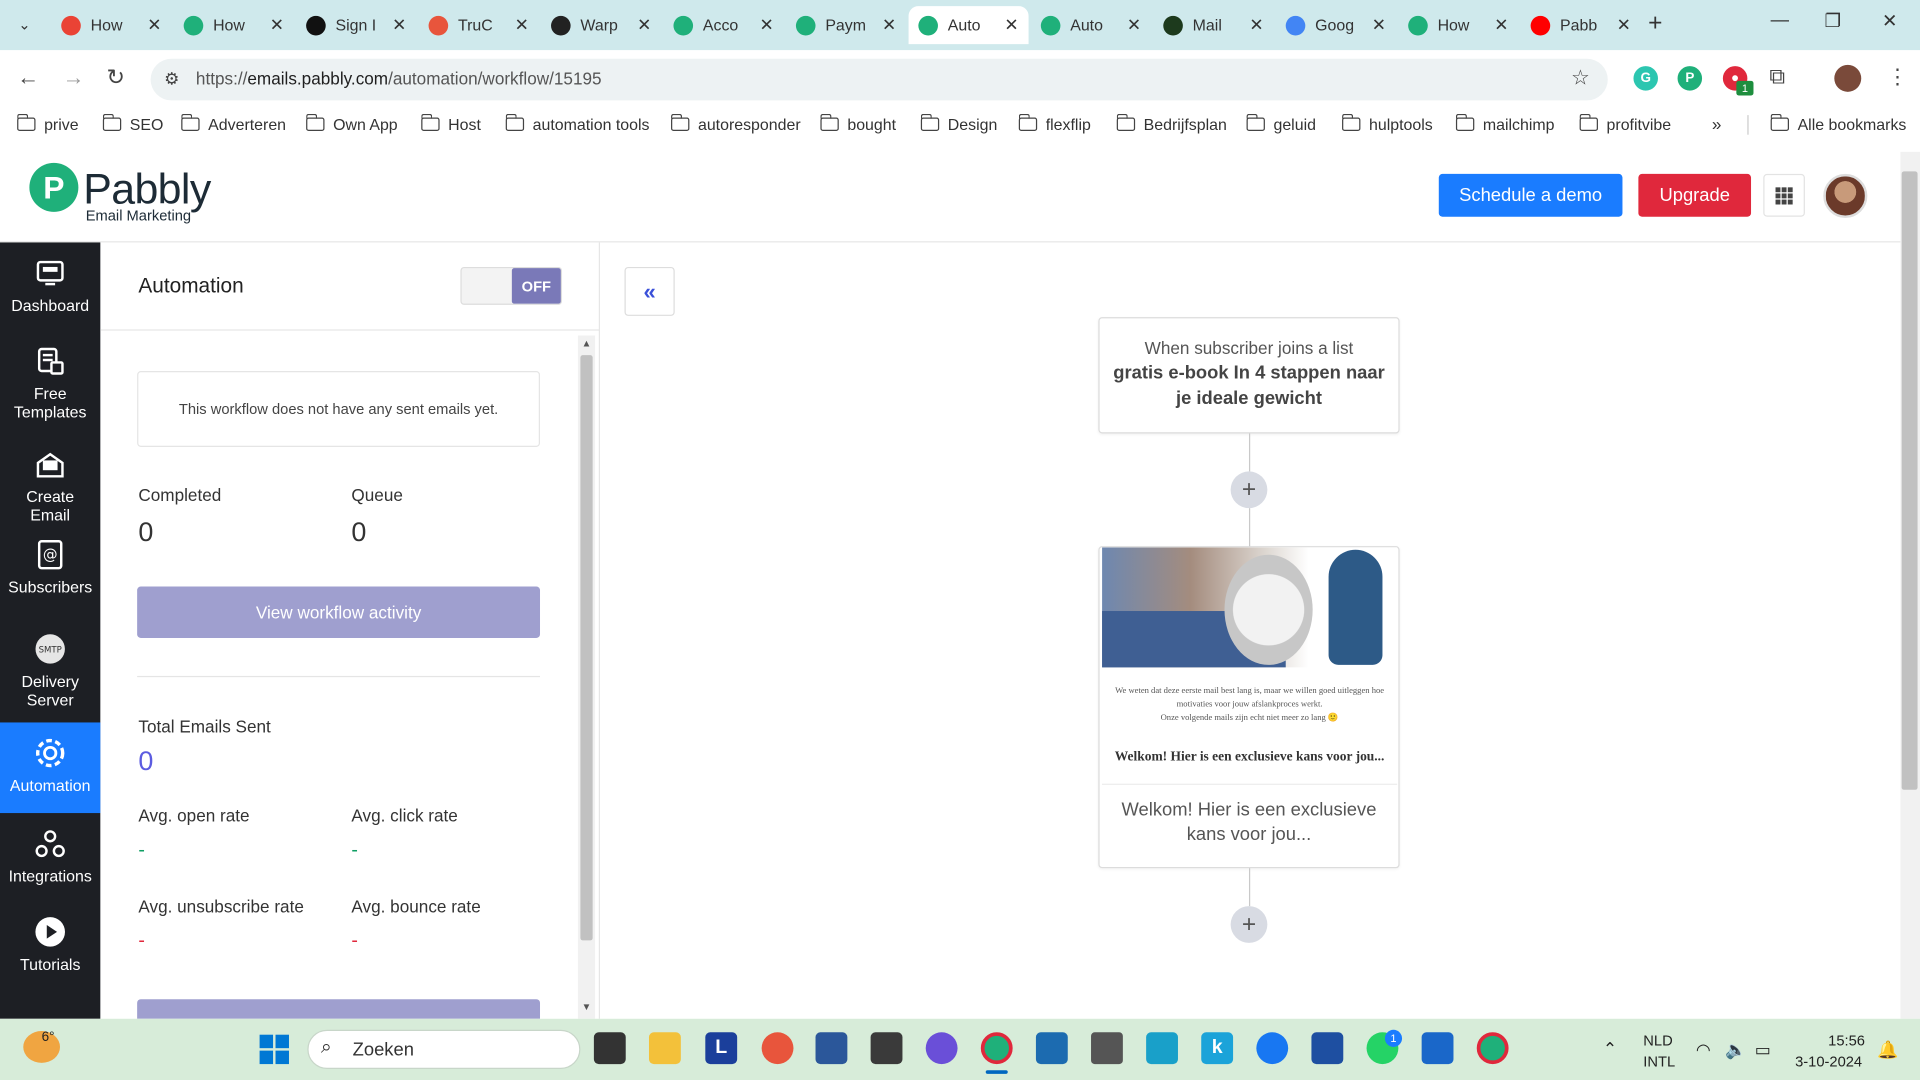 The width and height of the screenshot is (1920, 1080). Describe the element at coordinates (1703, 1050) in the screenshot. I see `wifi-icon: ◠` at that location.